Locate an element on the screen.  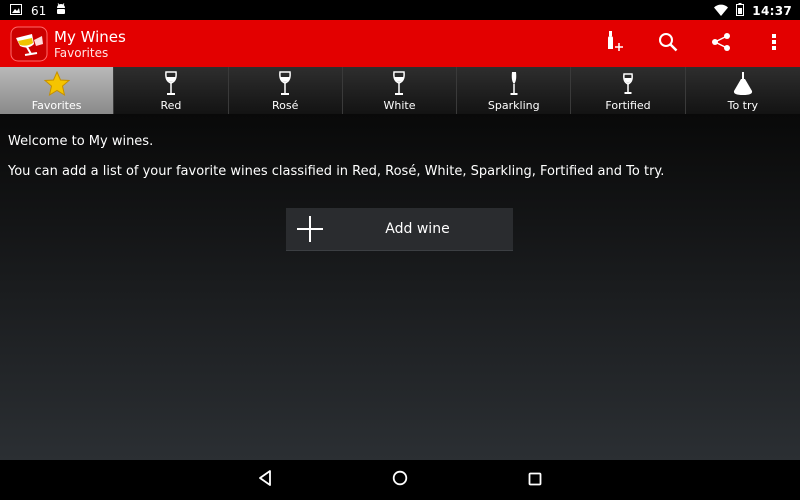
android-icon is located at coordinates (61, 11).